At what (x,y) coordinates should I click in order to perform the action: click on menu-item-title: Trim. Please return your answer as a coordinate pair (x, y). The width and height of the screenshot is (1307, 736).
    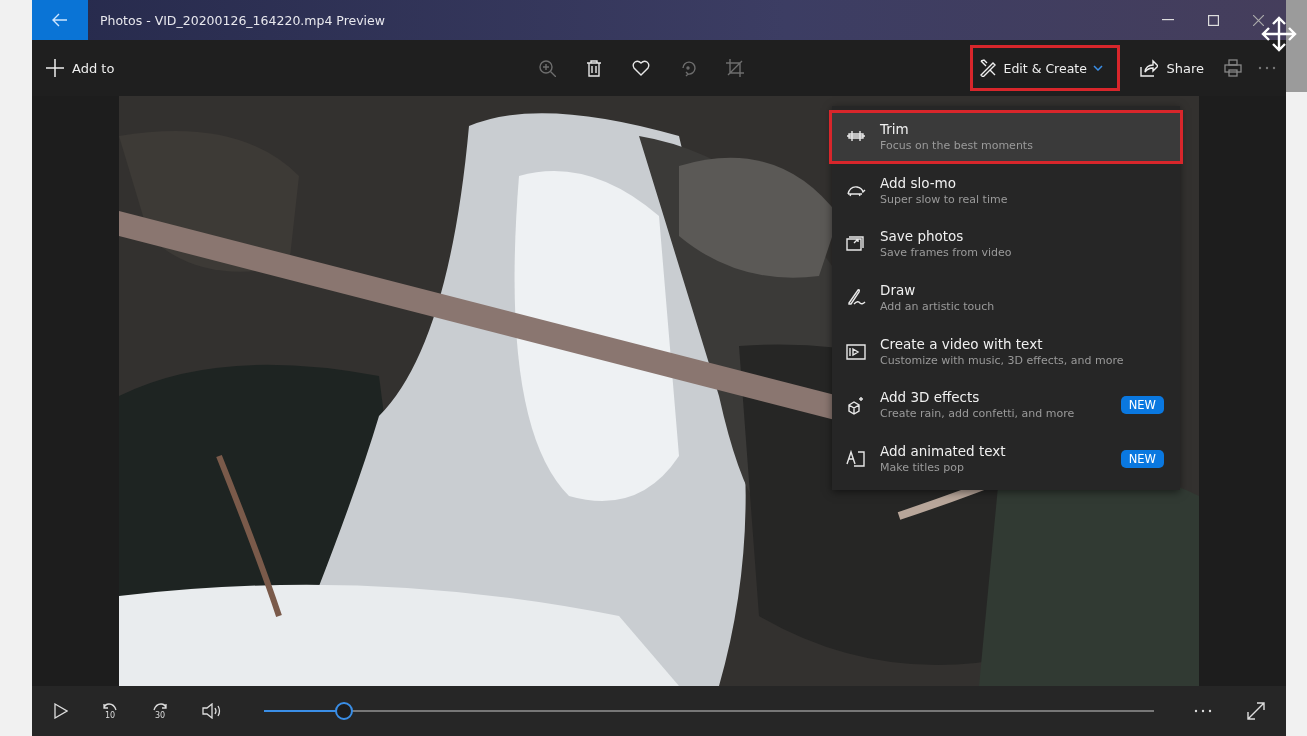
    Looking at the image, I should click on (895, 129).